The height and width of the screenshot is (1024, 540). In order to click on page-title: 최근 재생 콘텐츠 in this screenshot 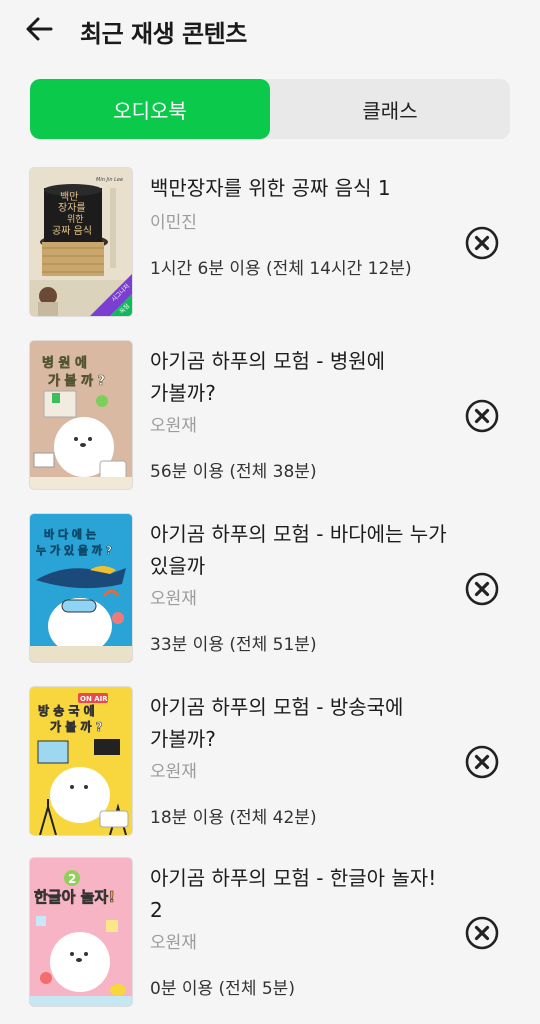, I will do `click(163, 34)`.